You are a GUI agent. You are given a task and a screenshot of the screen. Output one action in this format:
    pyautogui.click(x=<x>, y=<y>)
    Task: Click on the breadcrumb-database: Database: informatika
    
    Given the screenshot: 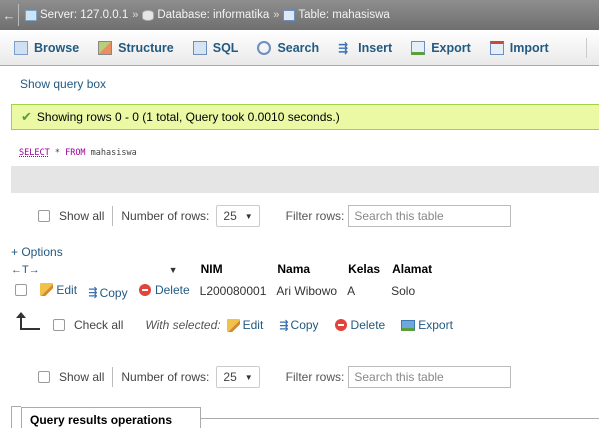 What is the action you would take?
    pyautogui.click(x=205, y=15)
    